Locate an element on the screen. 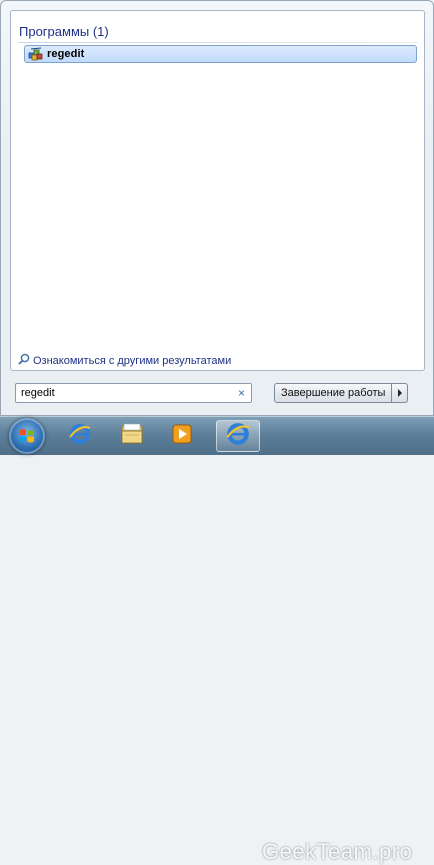  search-input is located at coordinates (118, 393).